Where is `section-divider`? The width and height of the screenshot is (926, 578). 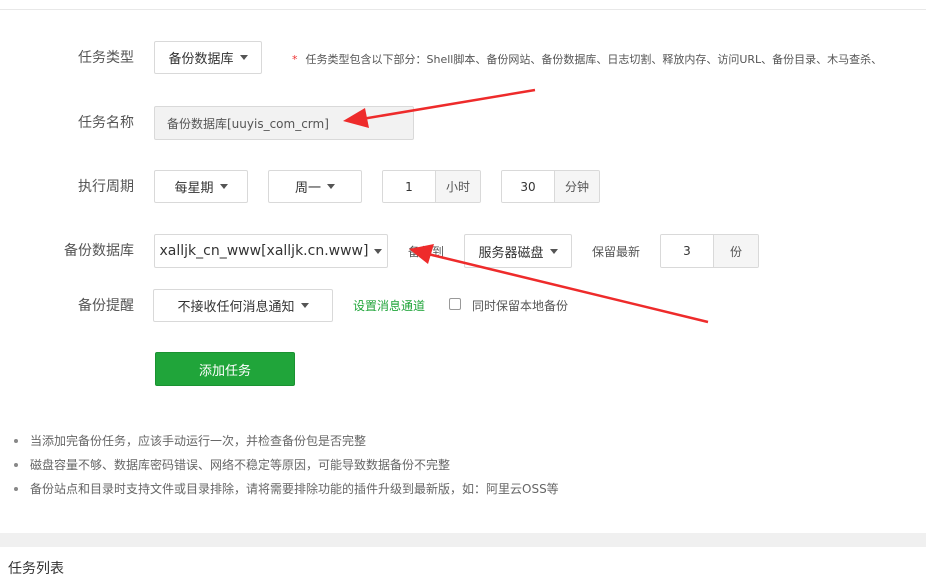
section-divider is located at coordinates (463, 540).